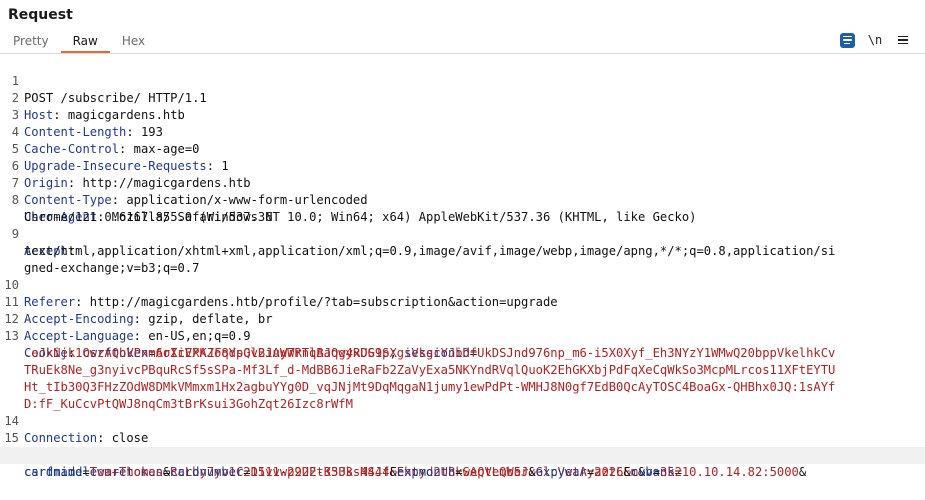 This screenshot has width=925, height=500. What do you see at coordinates (462, 97) in the screenshot?
I see `editor-line: 2 Host: magicgardens.htb` at bounding box center [462, 97].